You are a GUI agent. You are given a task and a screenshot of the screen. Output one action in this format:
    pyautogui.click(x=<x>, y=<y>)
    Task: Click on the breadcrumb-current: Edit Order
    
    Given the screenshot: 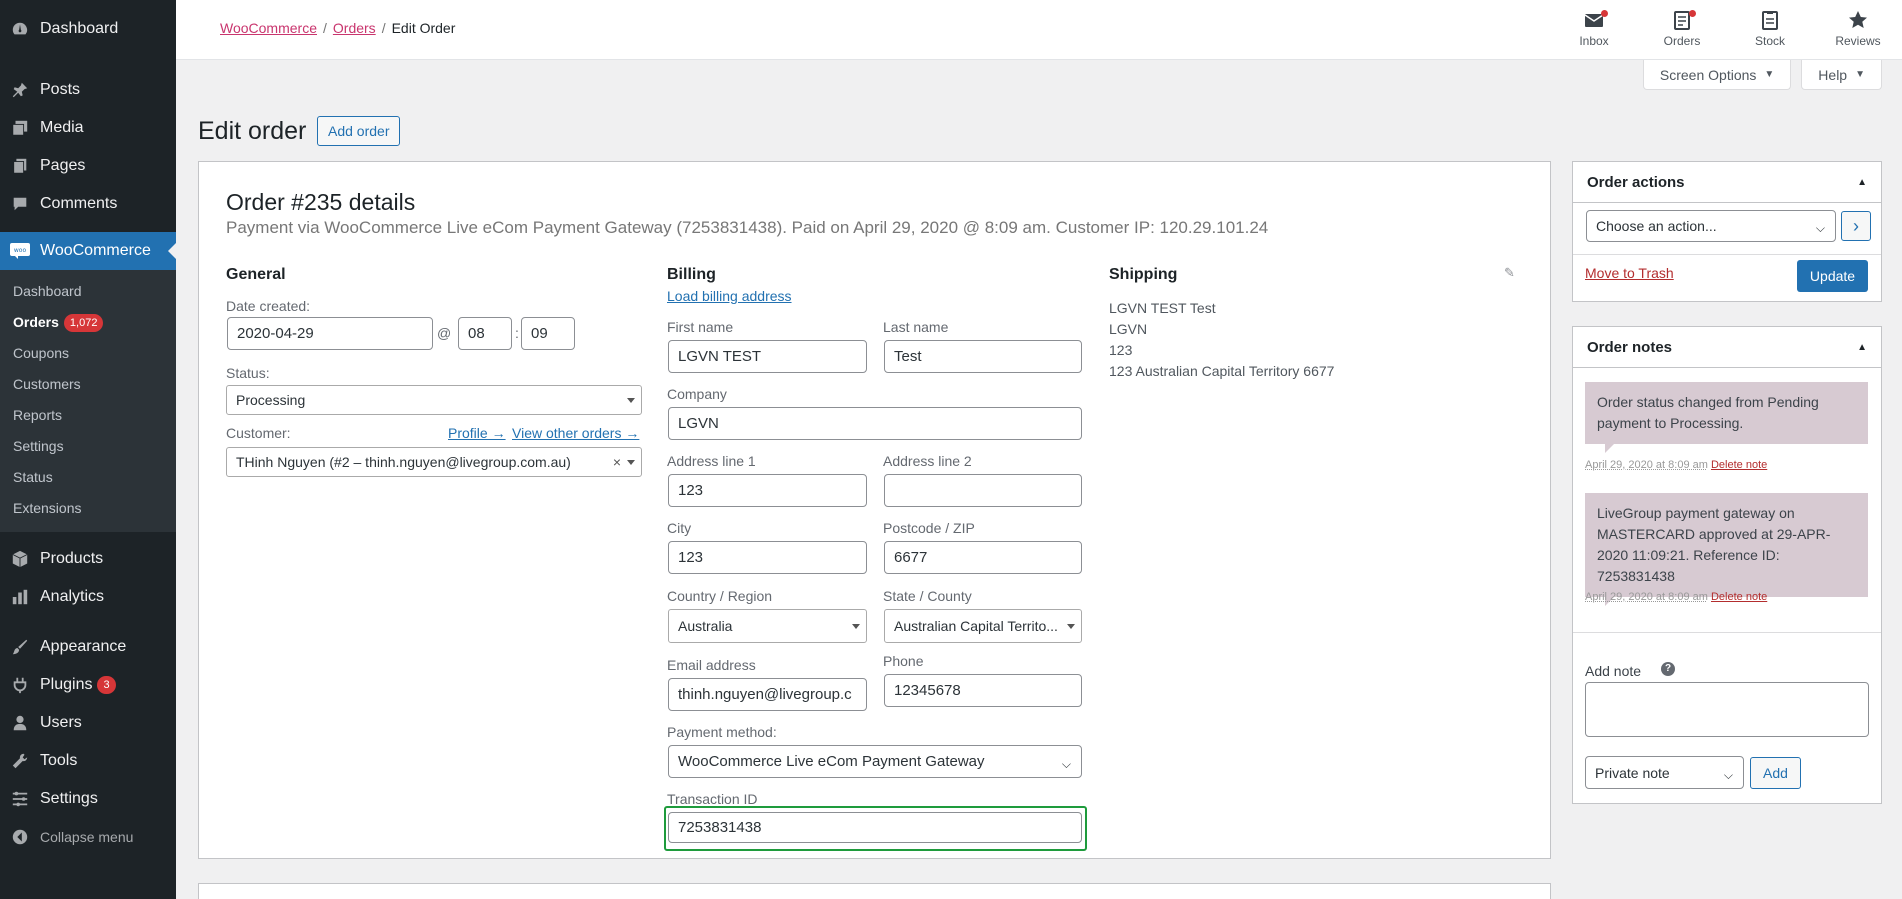 What is the action you would take?
    pyautogui.click(x=424, y=28)
    